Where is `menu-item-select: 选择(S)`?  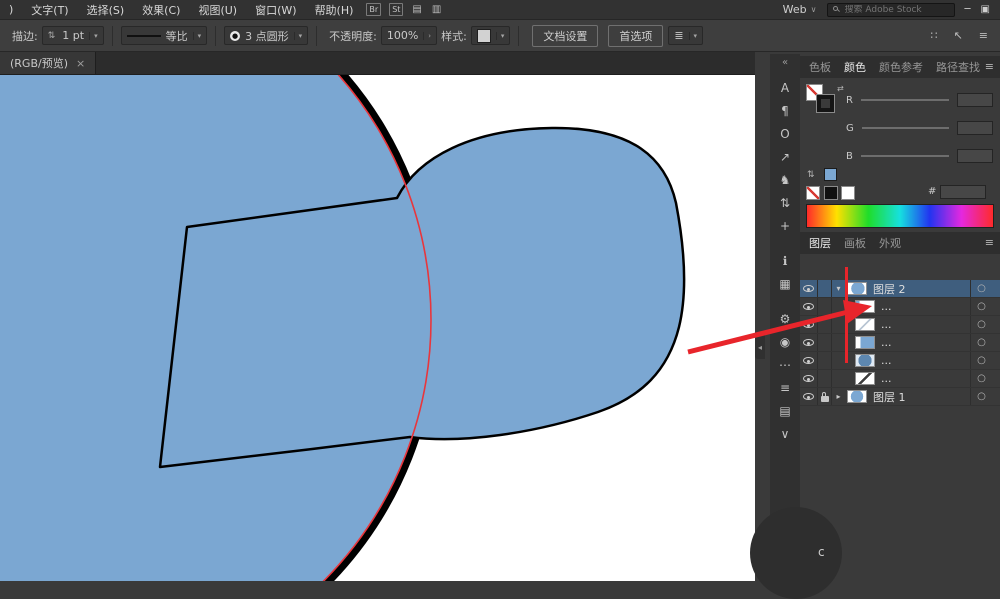 menu-item-select: 选择(S) is located at coordinates (106, 10).